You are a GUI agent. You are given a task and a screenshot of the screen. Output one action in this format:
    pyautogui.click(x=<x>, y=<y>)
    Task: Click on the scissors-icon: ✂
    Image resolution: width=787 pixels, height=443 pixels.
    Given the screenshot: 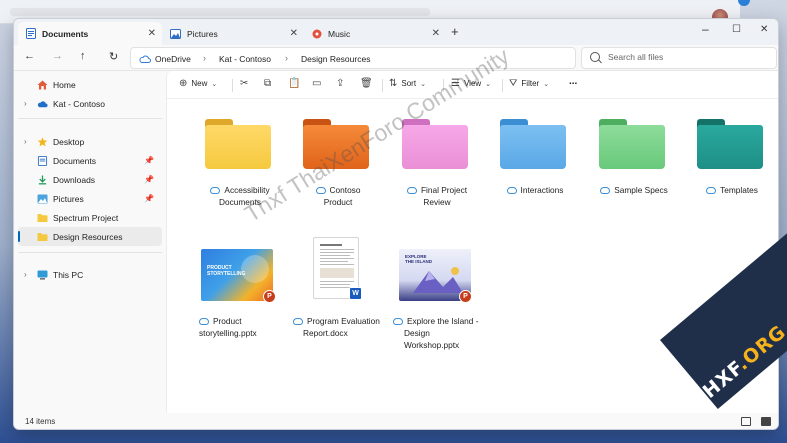 What is the action you would take?
    pyautogui.click(x=244, y=83)
    